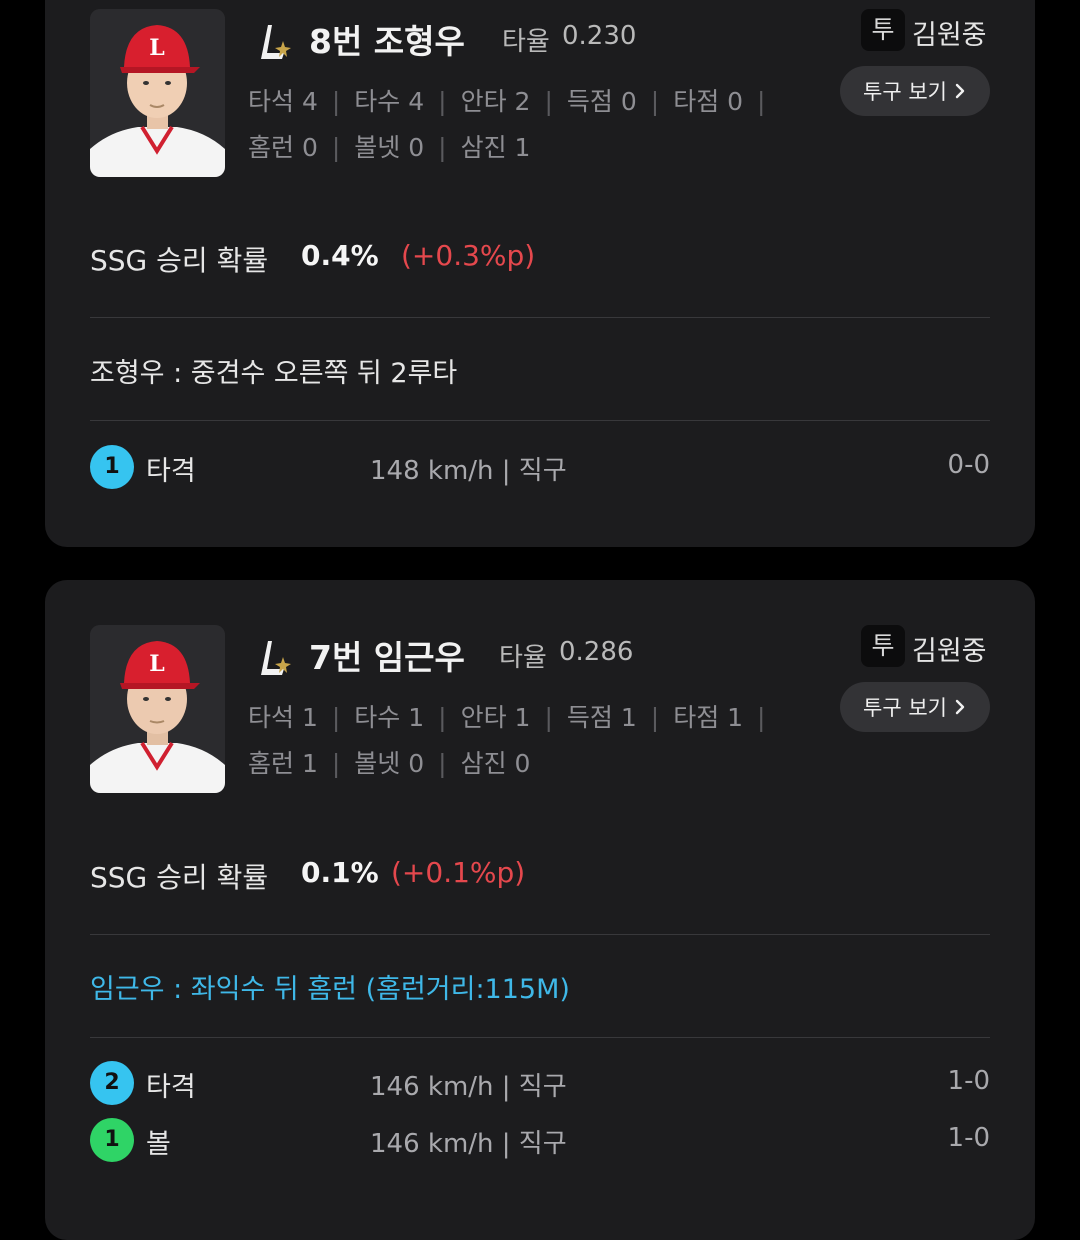  What do you see at coordinates (389, 101) in the screenshot?
I see `stat-at-bats: 타수 4` at bounding box center [389, 101].